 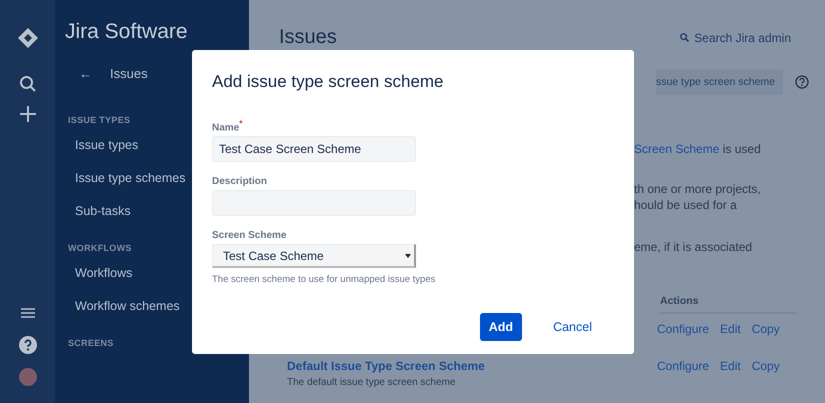 I want to click on field-label: Description, so click(x=240, y=182).